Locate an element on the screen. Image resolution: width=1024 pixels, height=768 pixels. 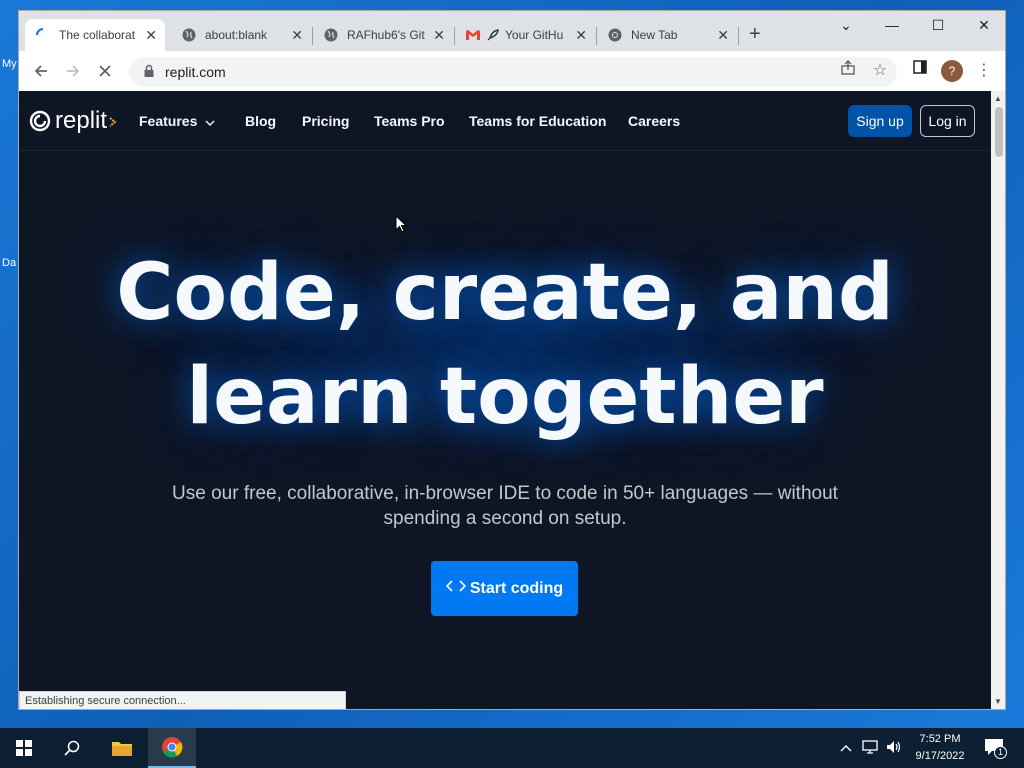
nav-features-label: Features is located at coordinates (168, 121).